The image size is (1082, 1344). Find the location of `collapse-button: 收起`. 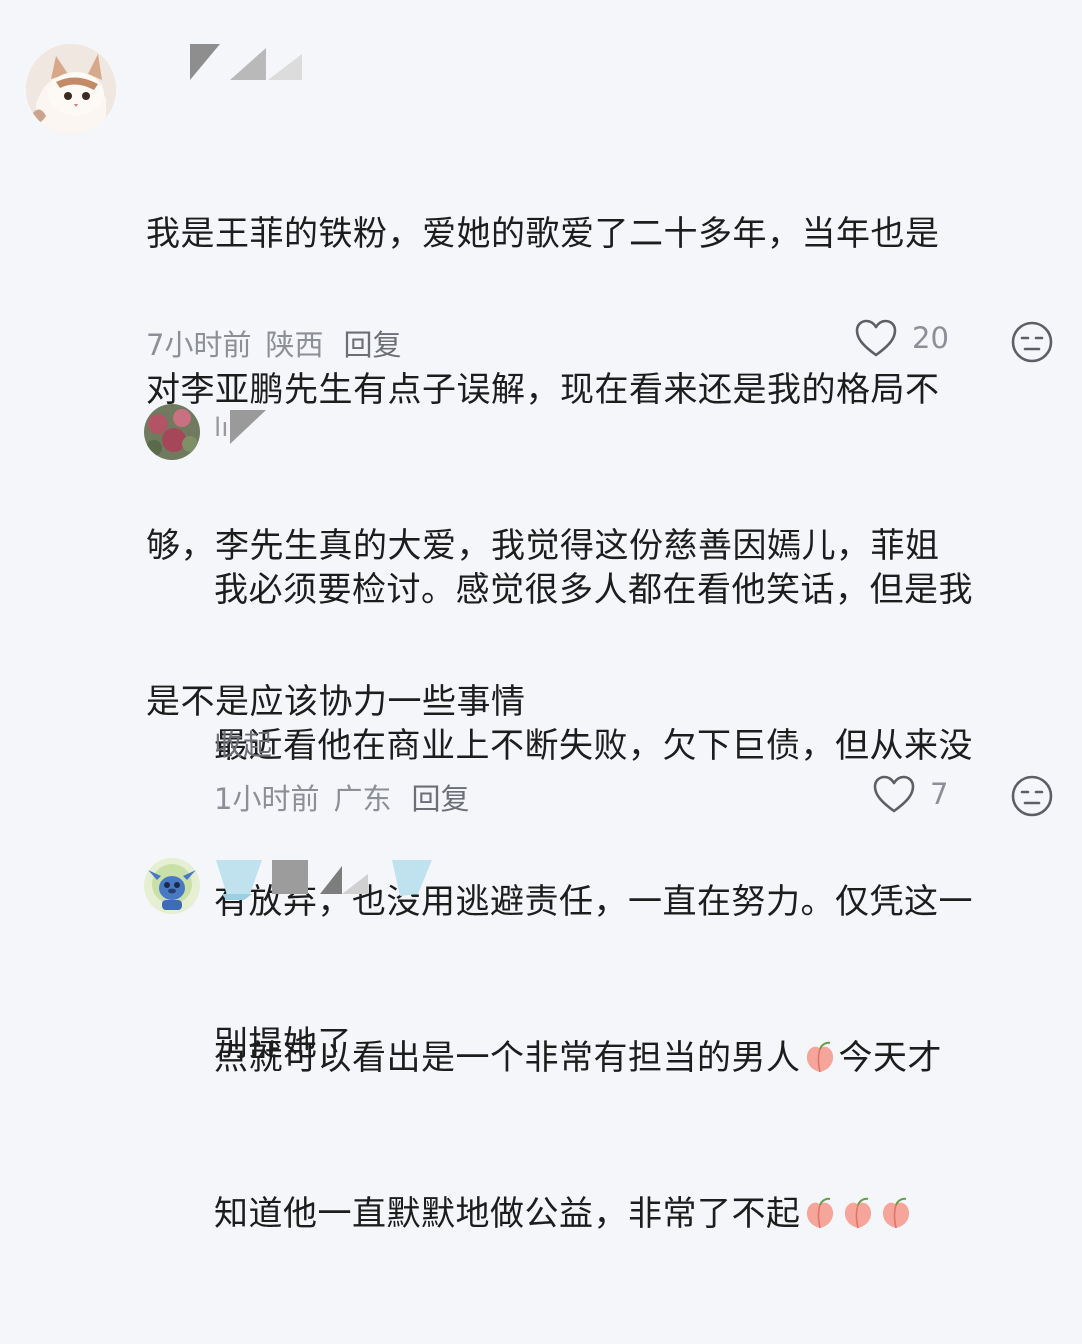

collapse-button: 收起 is located at coordinates (243, 743).